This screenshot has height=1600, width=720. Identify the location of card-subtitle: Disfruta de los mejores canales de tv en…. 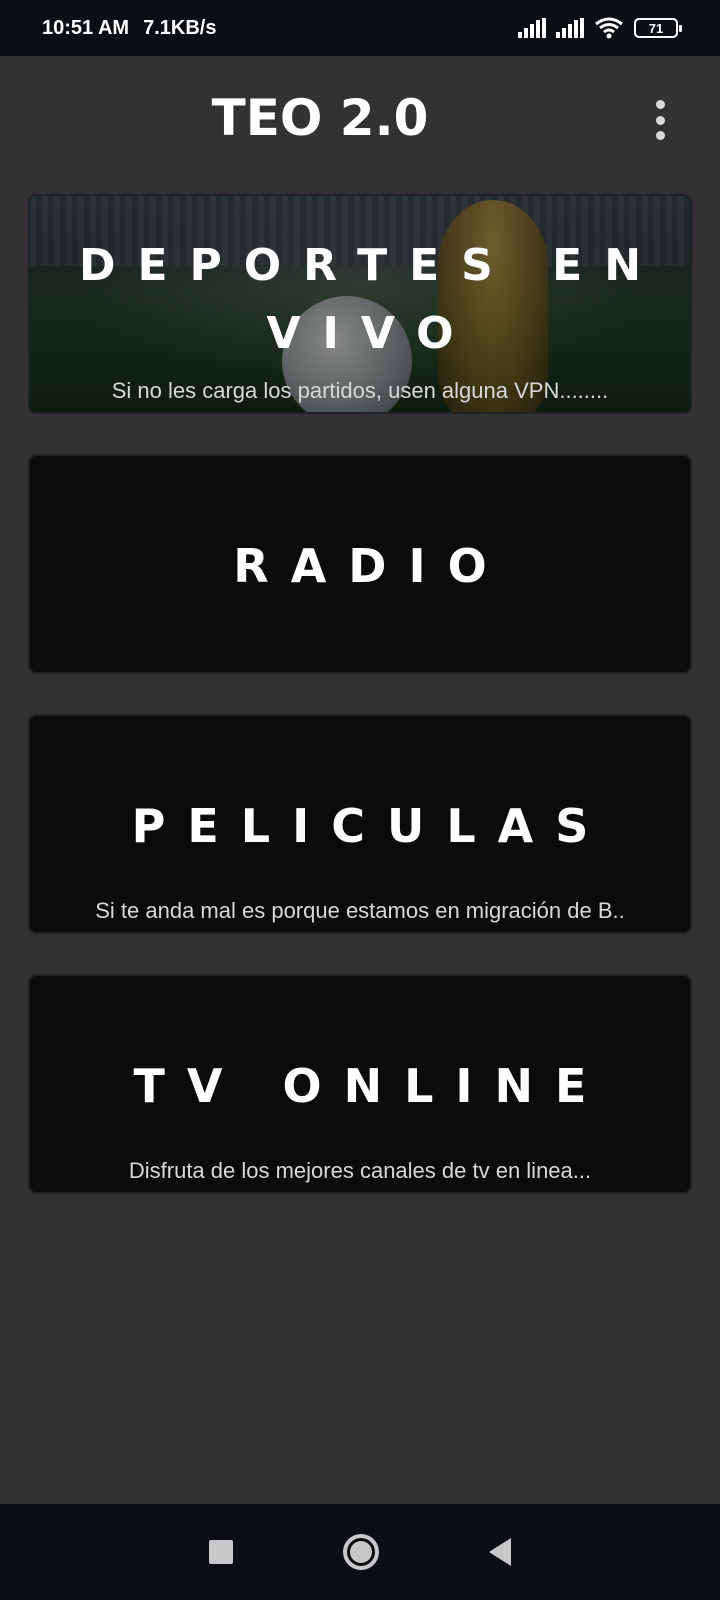
(360, 1170).